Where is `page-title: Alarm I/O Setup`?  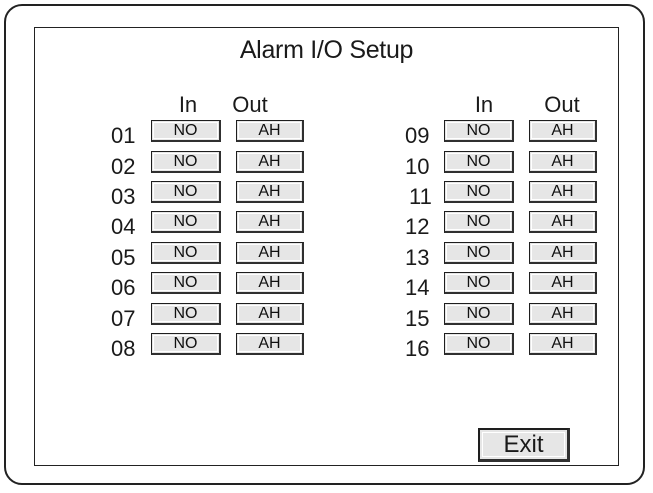 page-title: Alarm I/O Setup is located at coordinates (326, 50).